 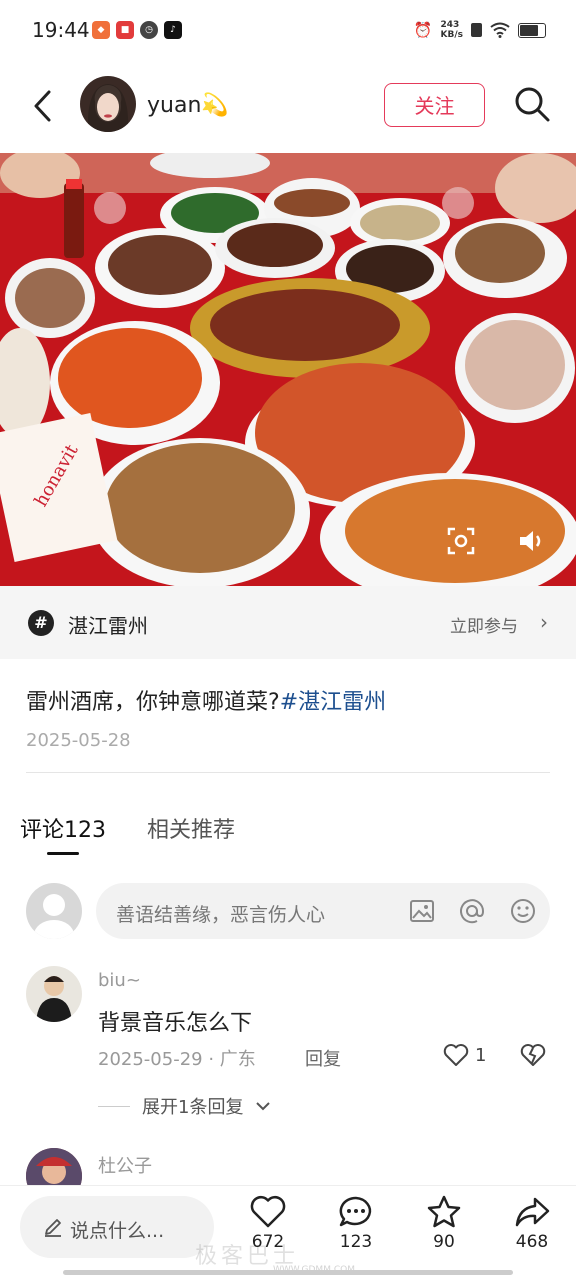 I want to click on share-button: 468, so click(x=532, y=1223).